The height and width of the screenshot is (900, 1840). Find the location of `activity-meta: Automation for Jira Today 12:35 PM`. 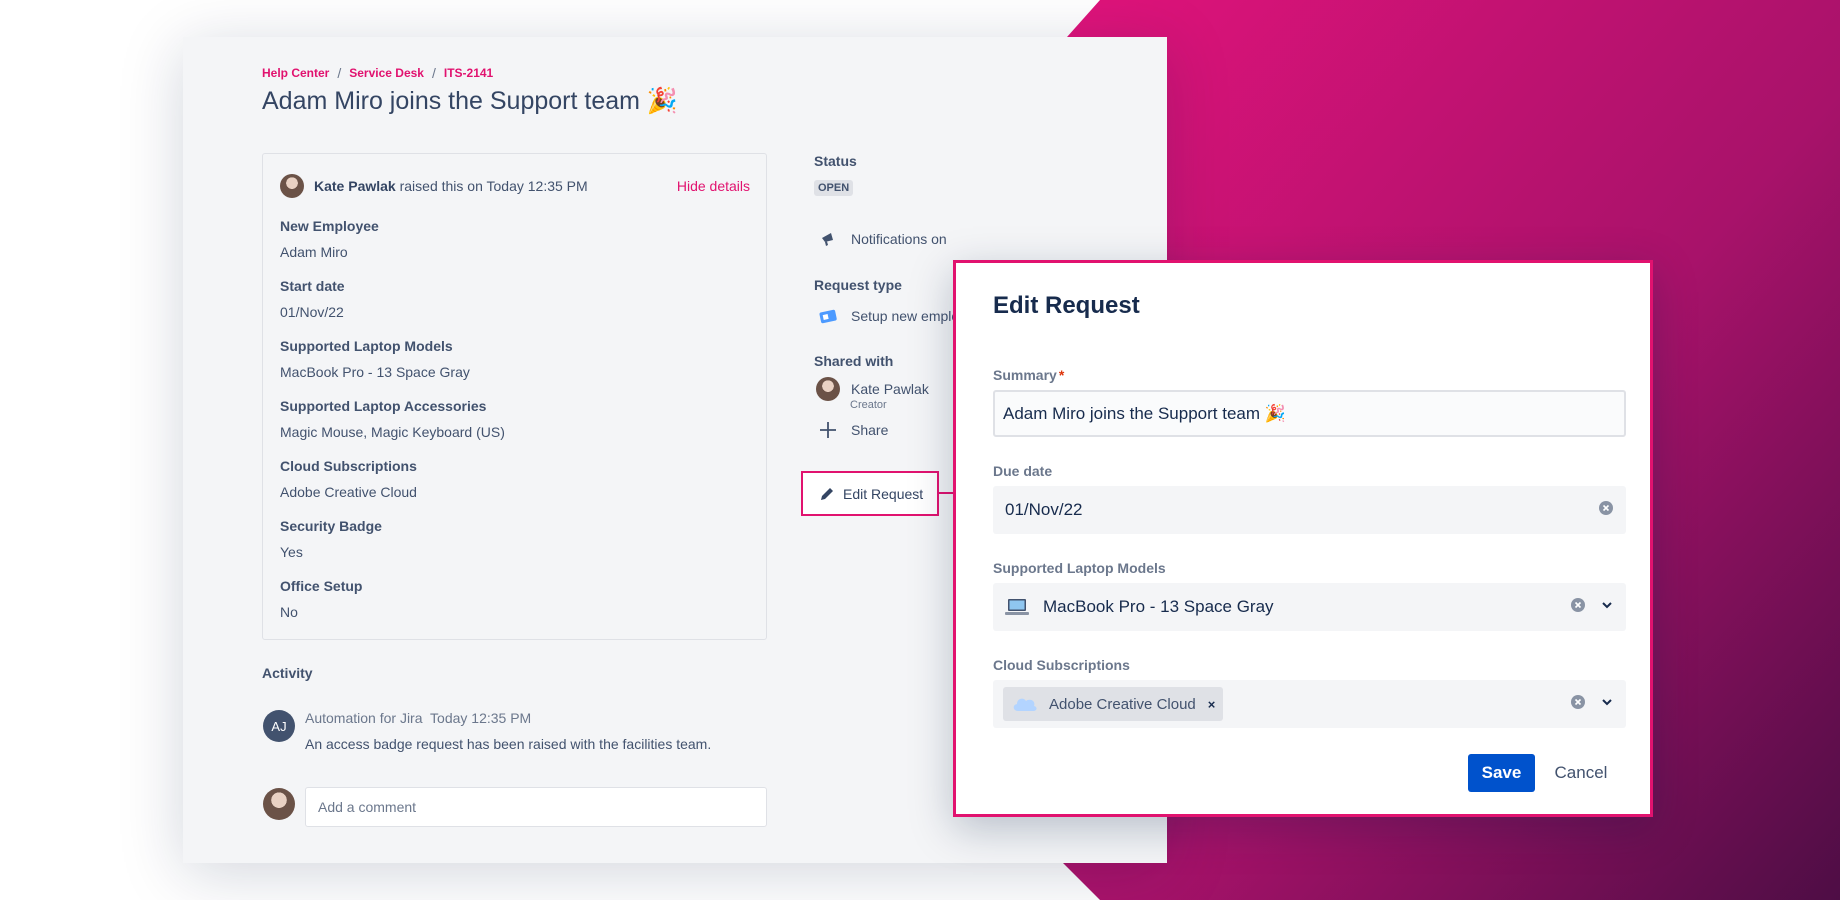

activity-meta: Automation for Jira Today 12:35 PM is located at coordinates (418, 718).